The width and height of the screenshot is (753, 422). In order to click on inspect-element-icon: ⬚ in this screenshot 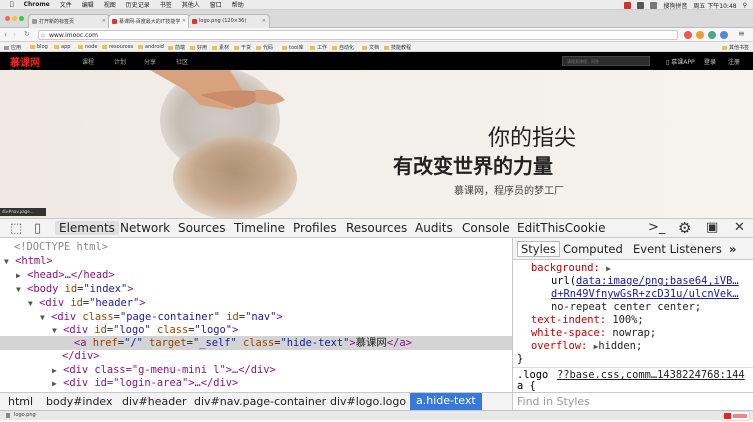, I will do `click(16, 228)`.